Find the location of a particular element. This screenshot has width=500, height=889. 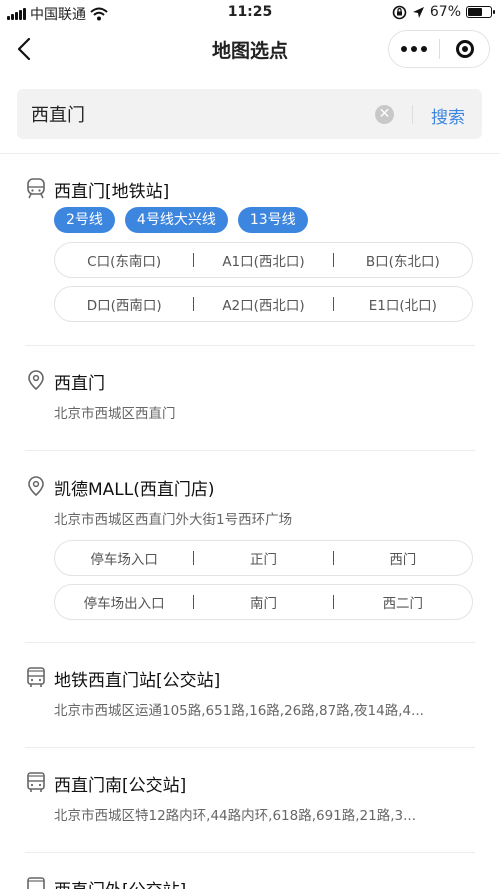

line-tag: 13号线 is located at coordinates (272, 220).